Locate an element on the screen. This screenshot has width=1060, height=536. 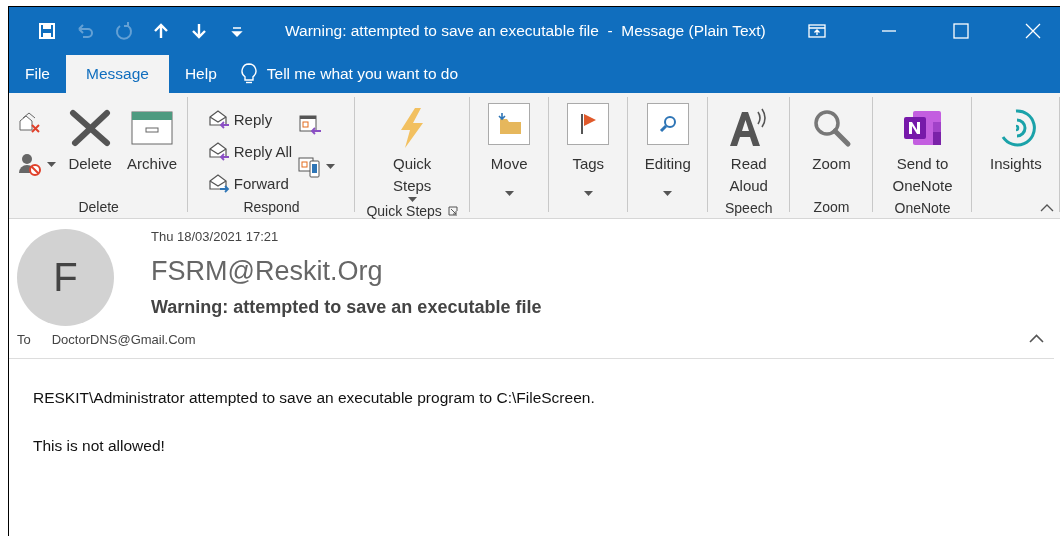
message-subject: Warning: attempted to save an executable file is located at coordinates (346, 307).